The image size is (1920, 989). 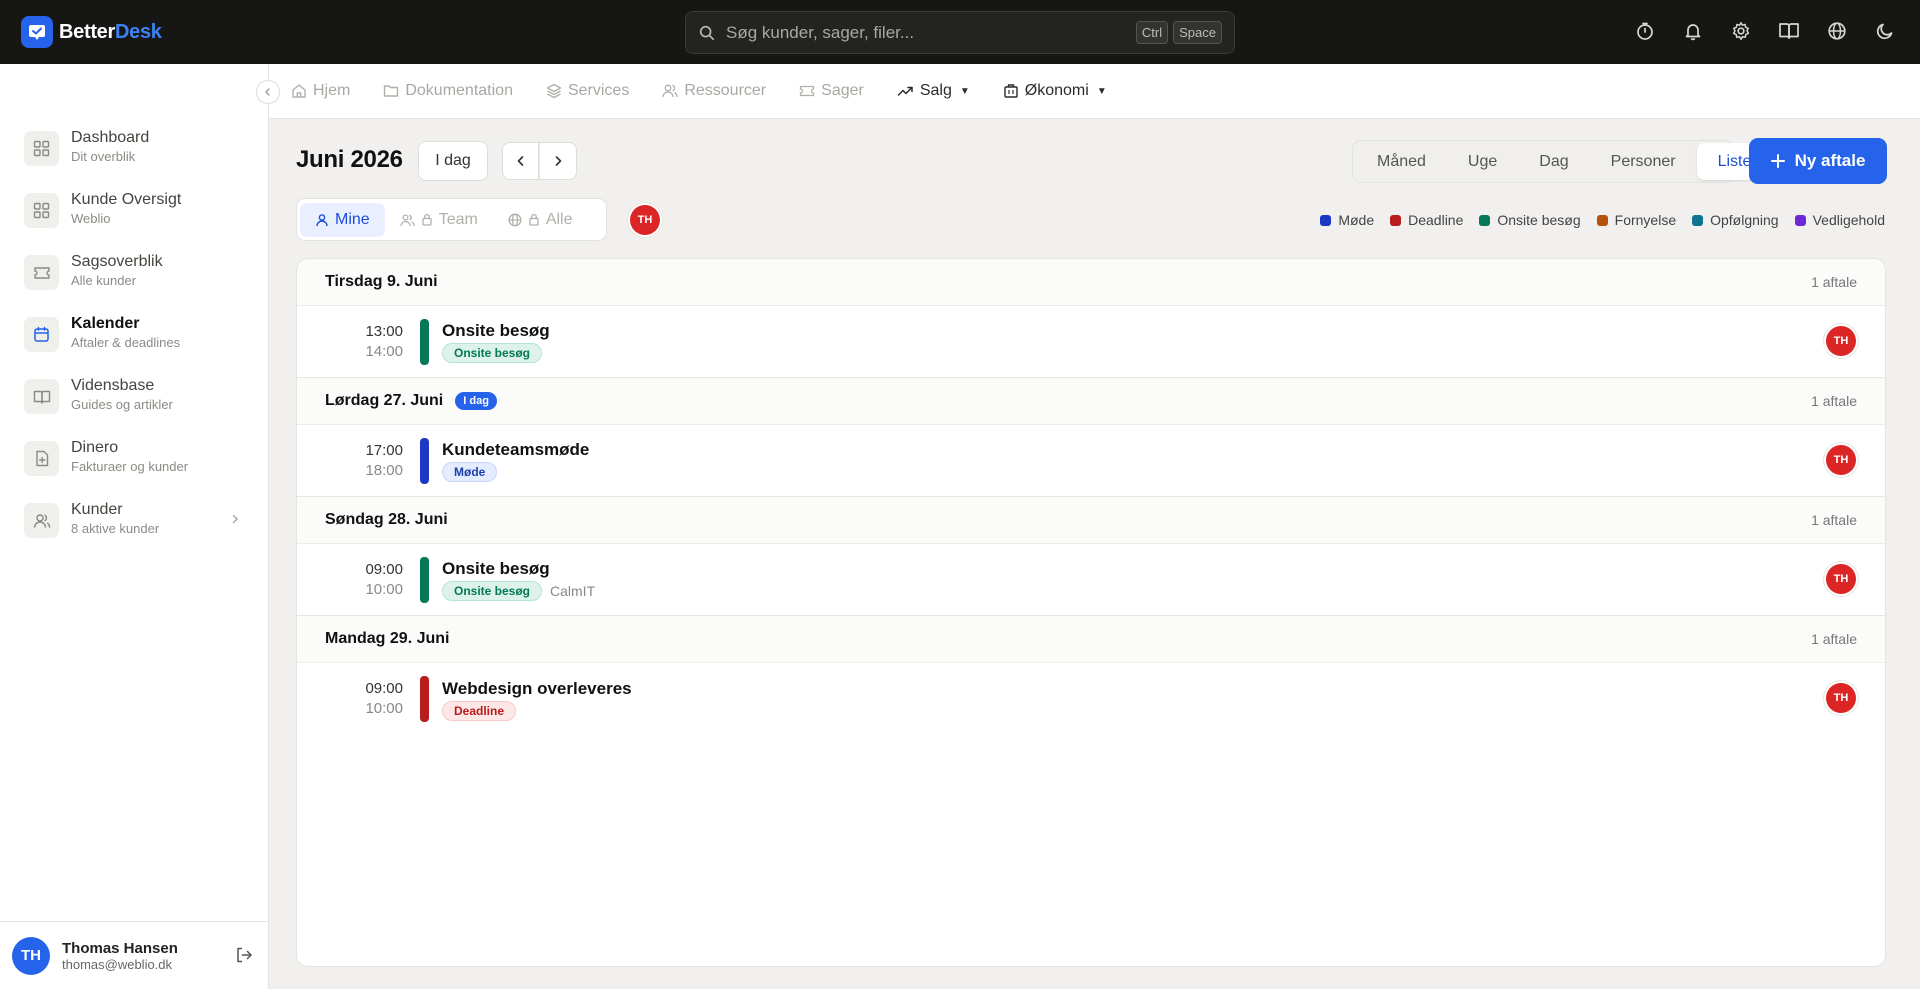 I want to click on legend-label: Deadline, so click(x=1436, y=220).